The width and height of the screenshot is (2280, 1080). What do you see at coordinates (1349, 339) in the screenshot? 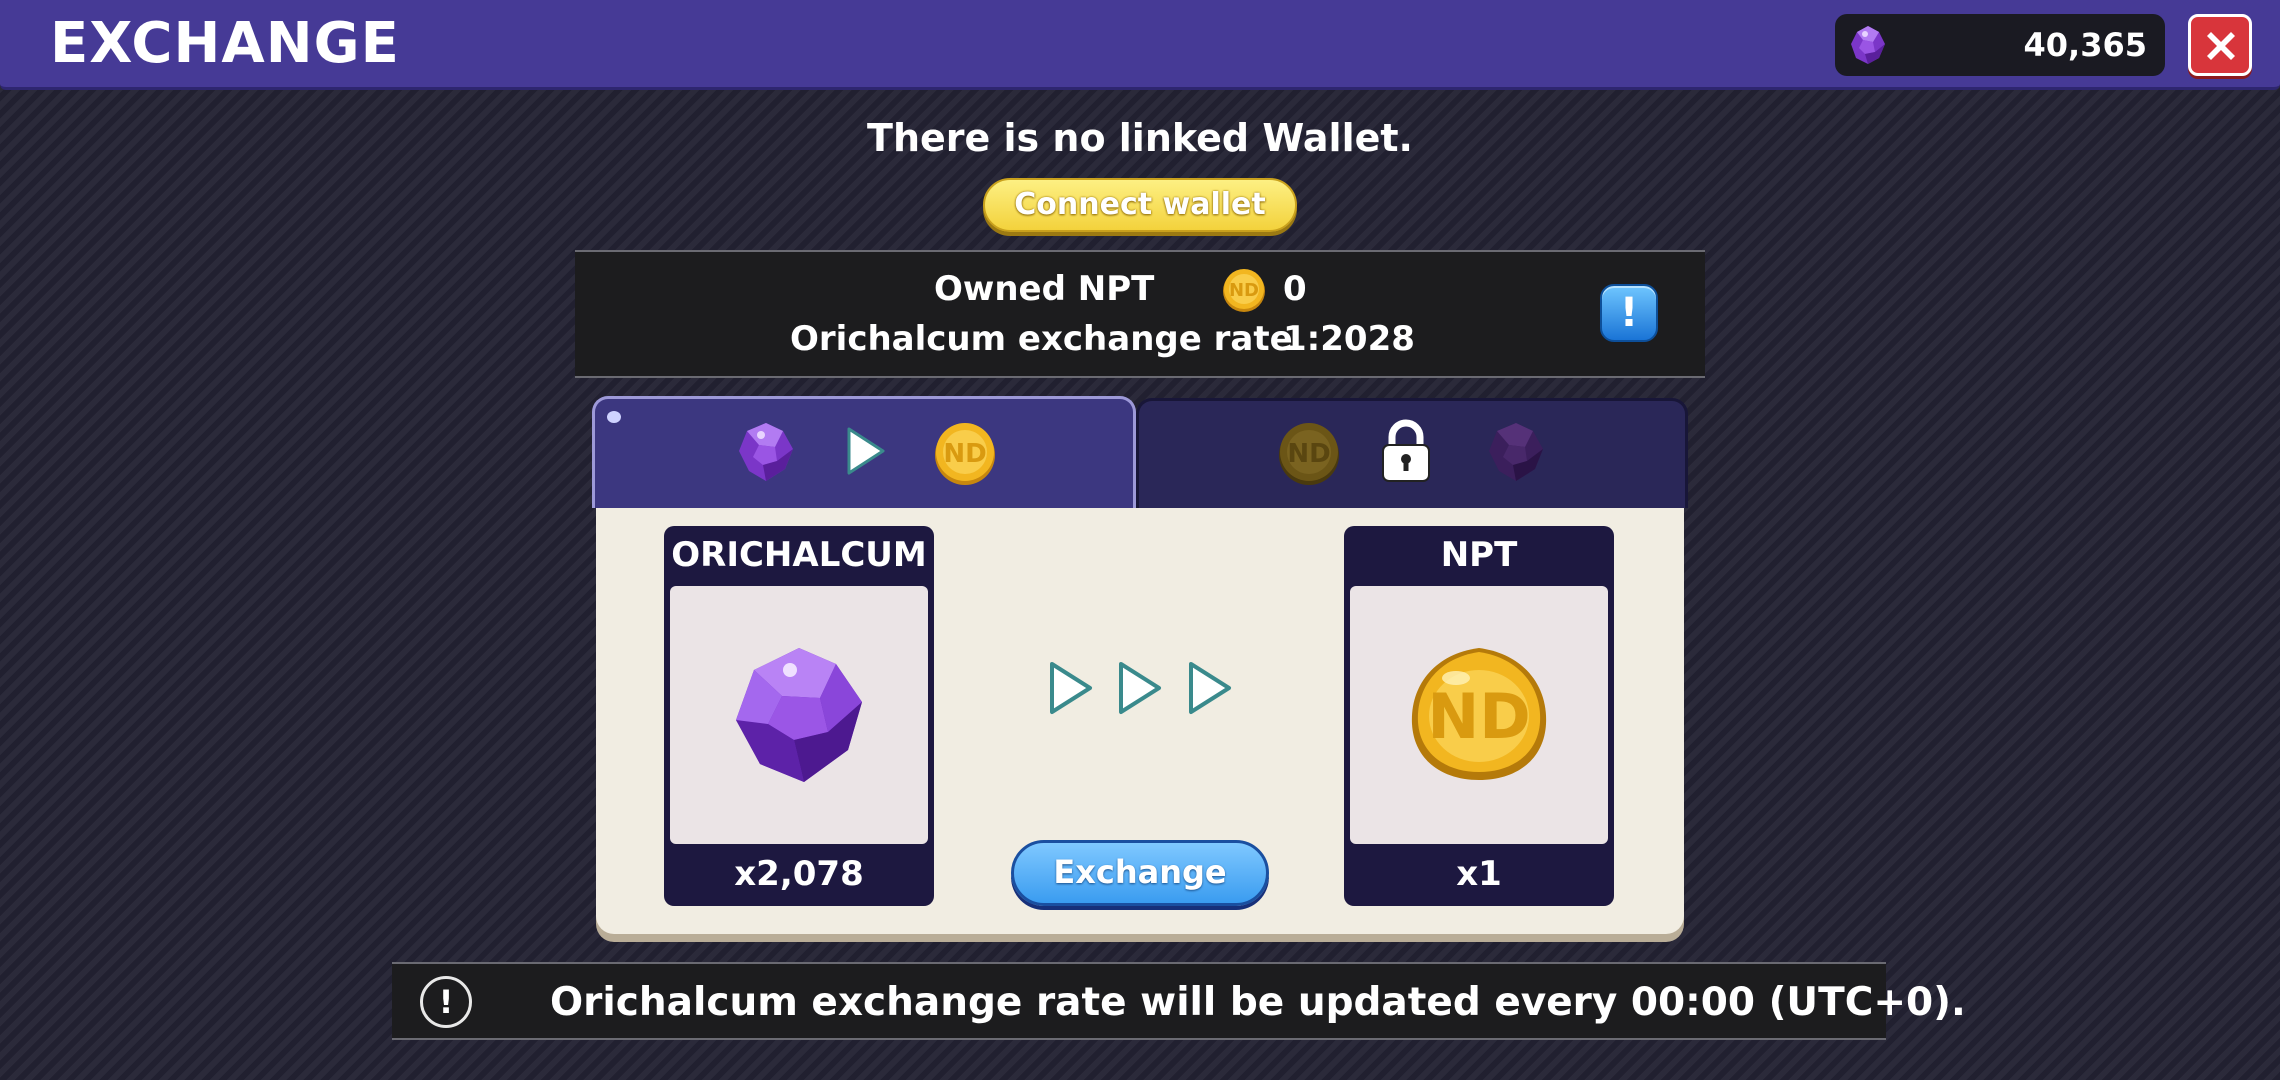
I see `exchange-rate-value: 1:2028` at bounding box center [1349, 339].